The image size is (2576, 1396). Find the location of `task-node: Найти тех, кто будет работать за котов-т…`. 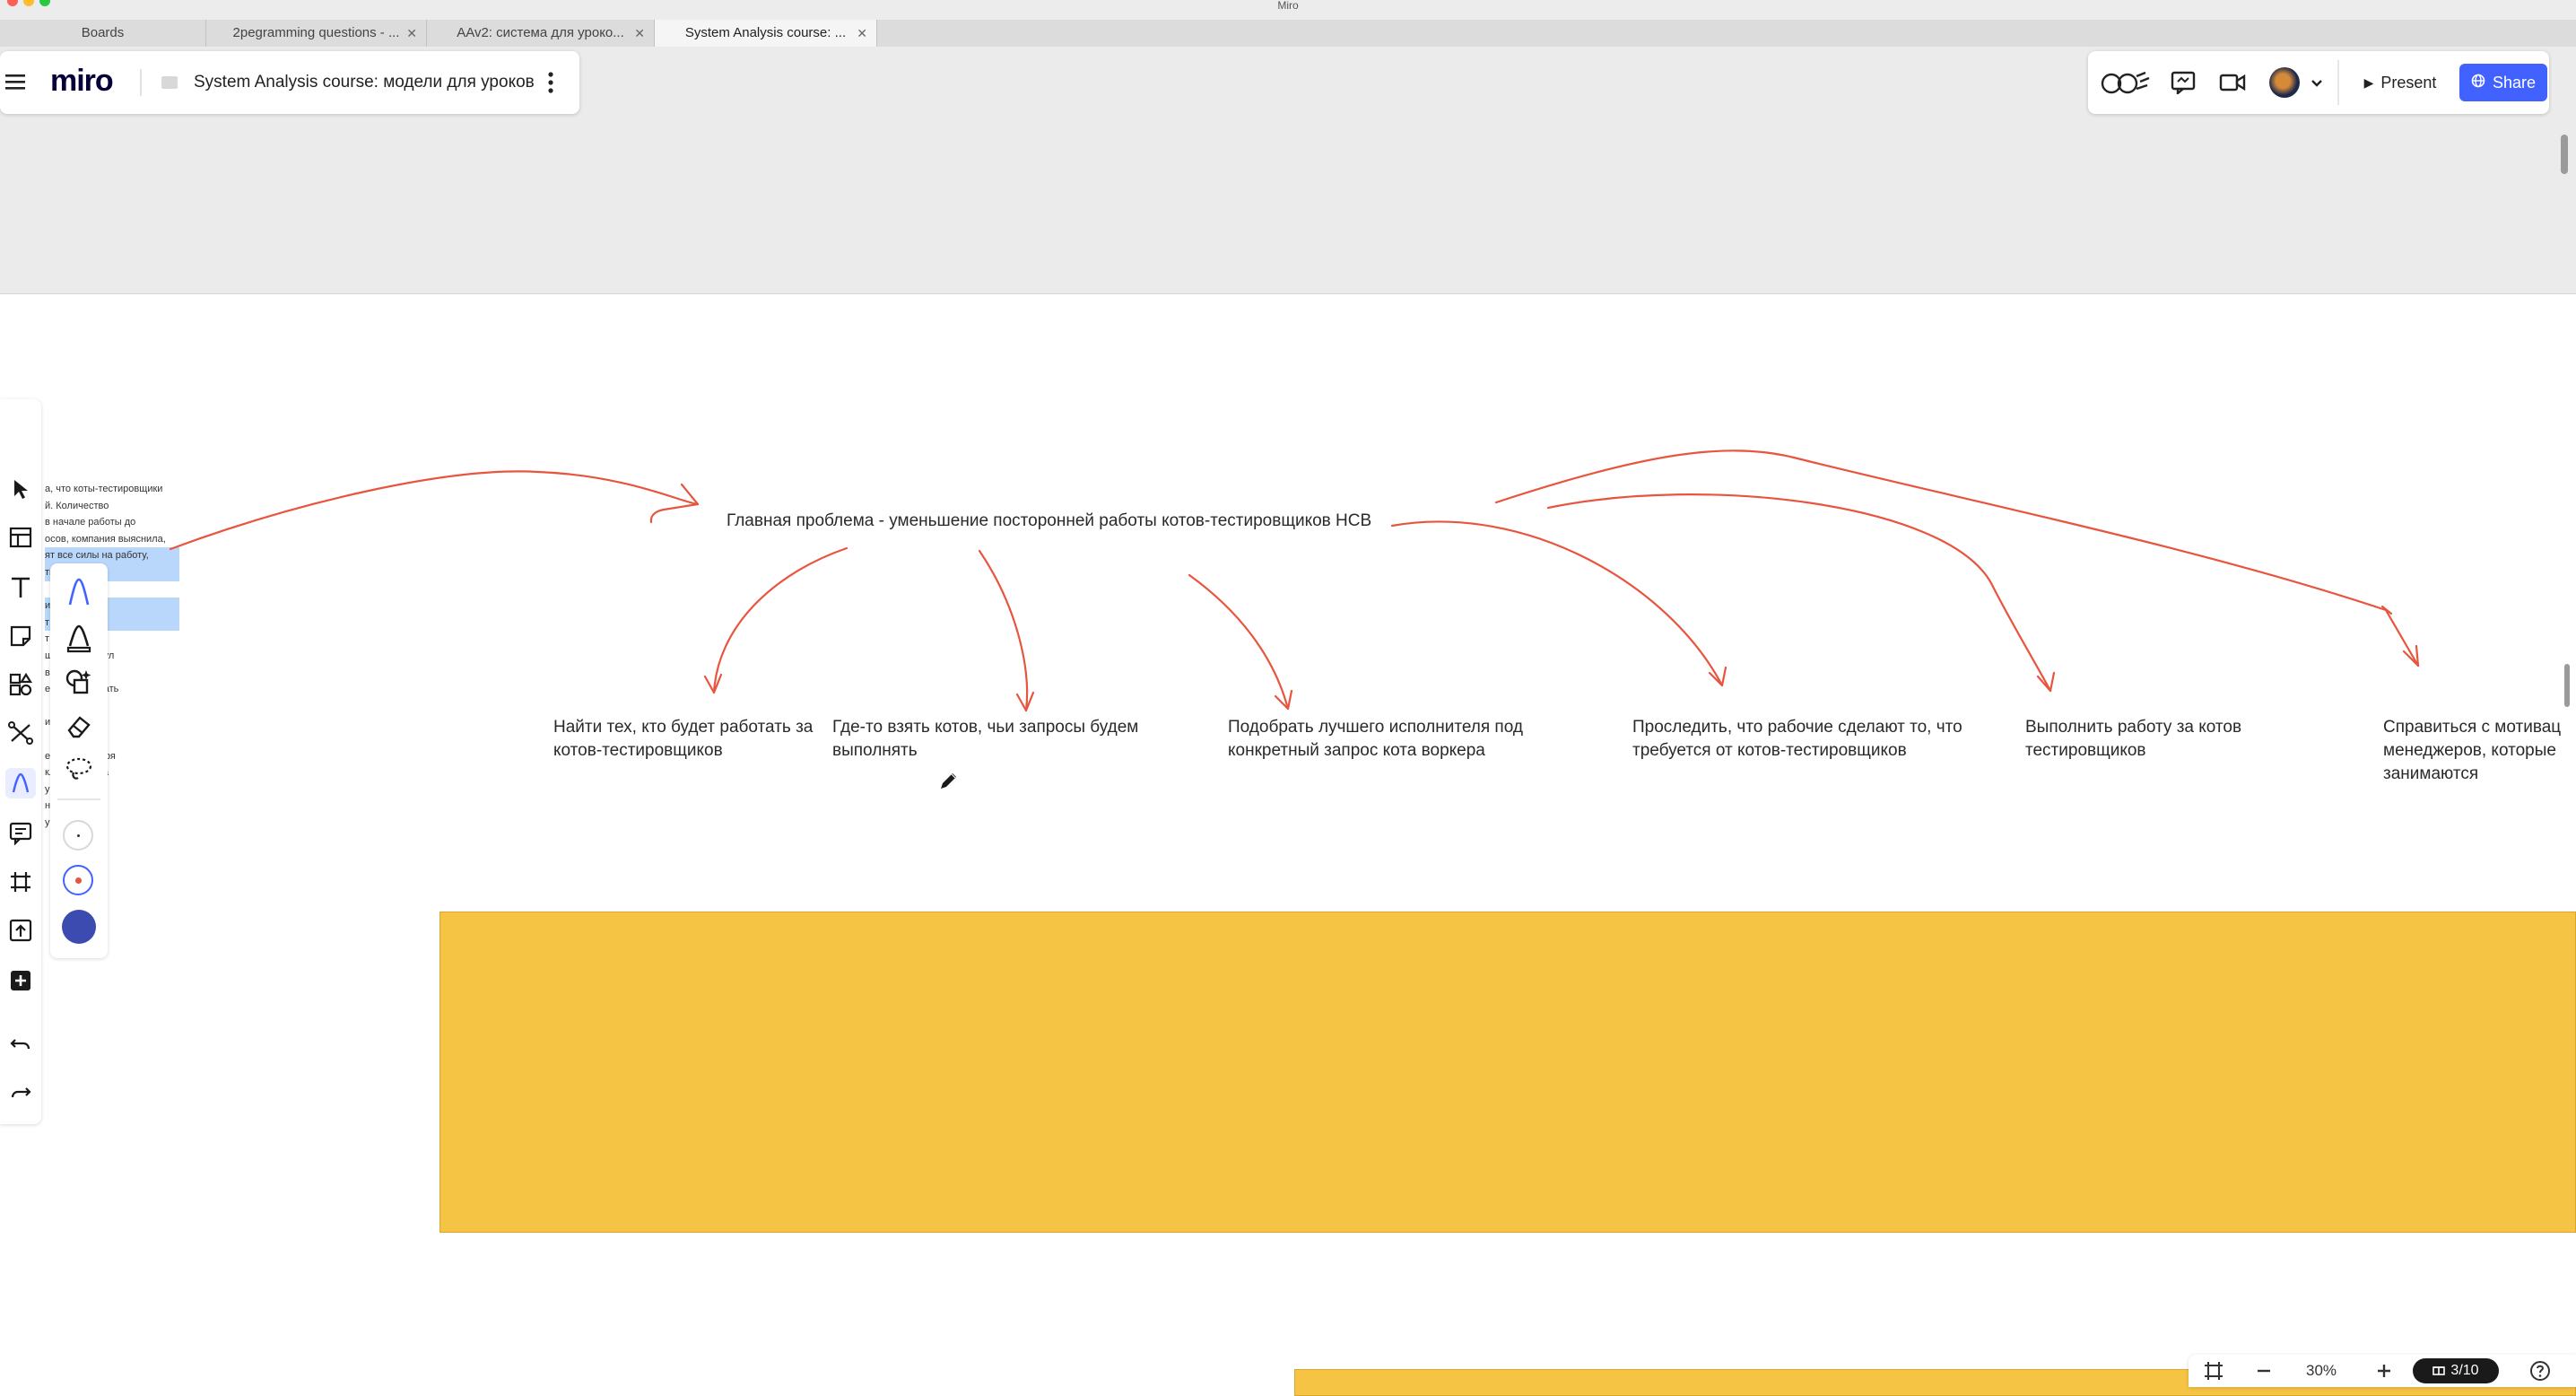

task-node: Найти тех, кто будет работать за котов-т… is located at coordinates (683, 739).